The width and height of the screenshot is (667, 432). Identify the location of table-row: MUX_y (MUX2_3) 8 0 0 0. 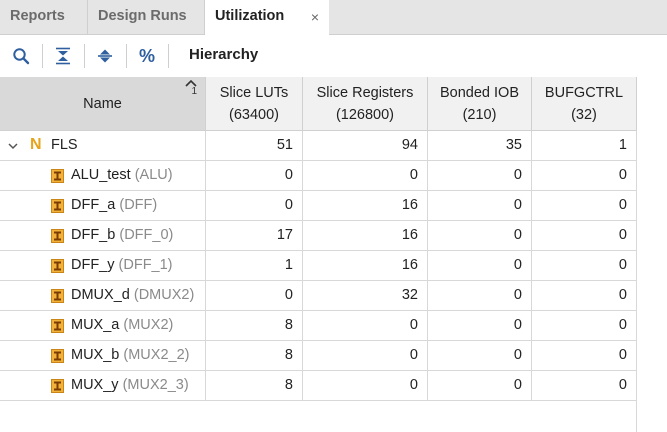
(318, 386).